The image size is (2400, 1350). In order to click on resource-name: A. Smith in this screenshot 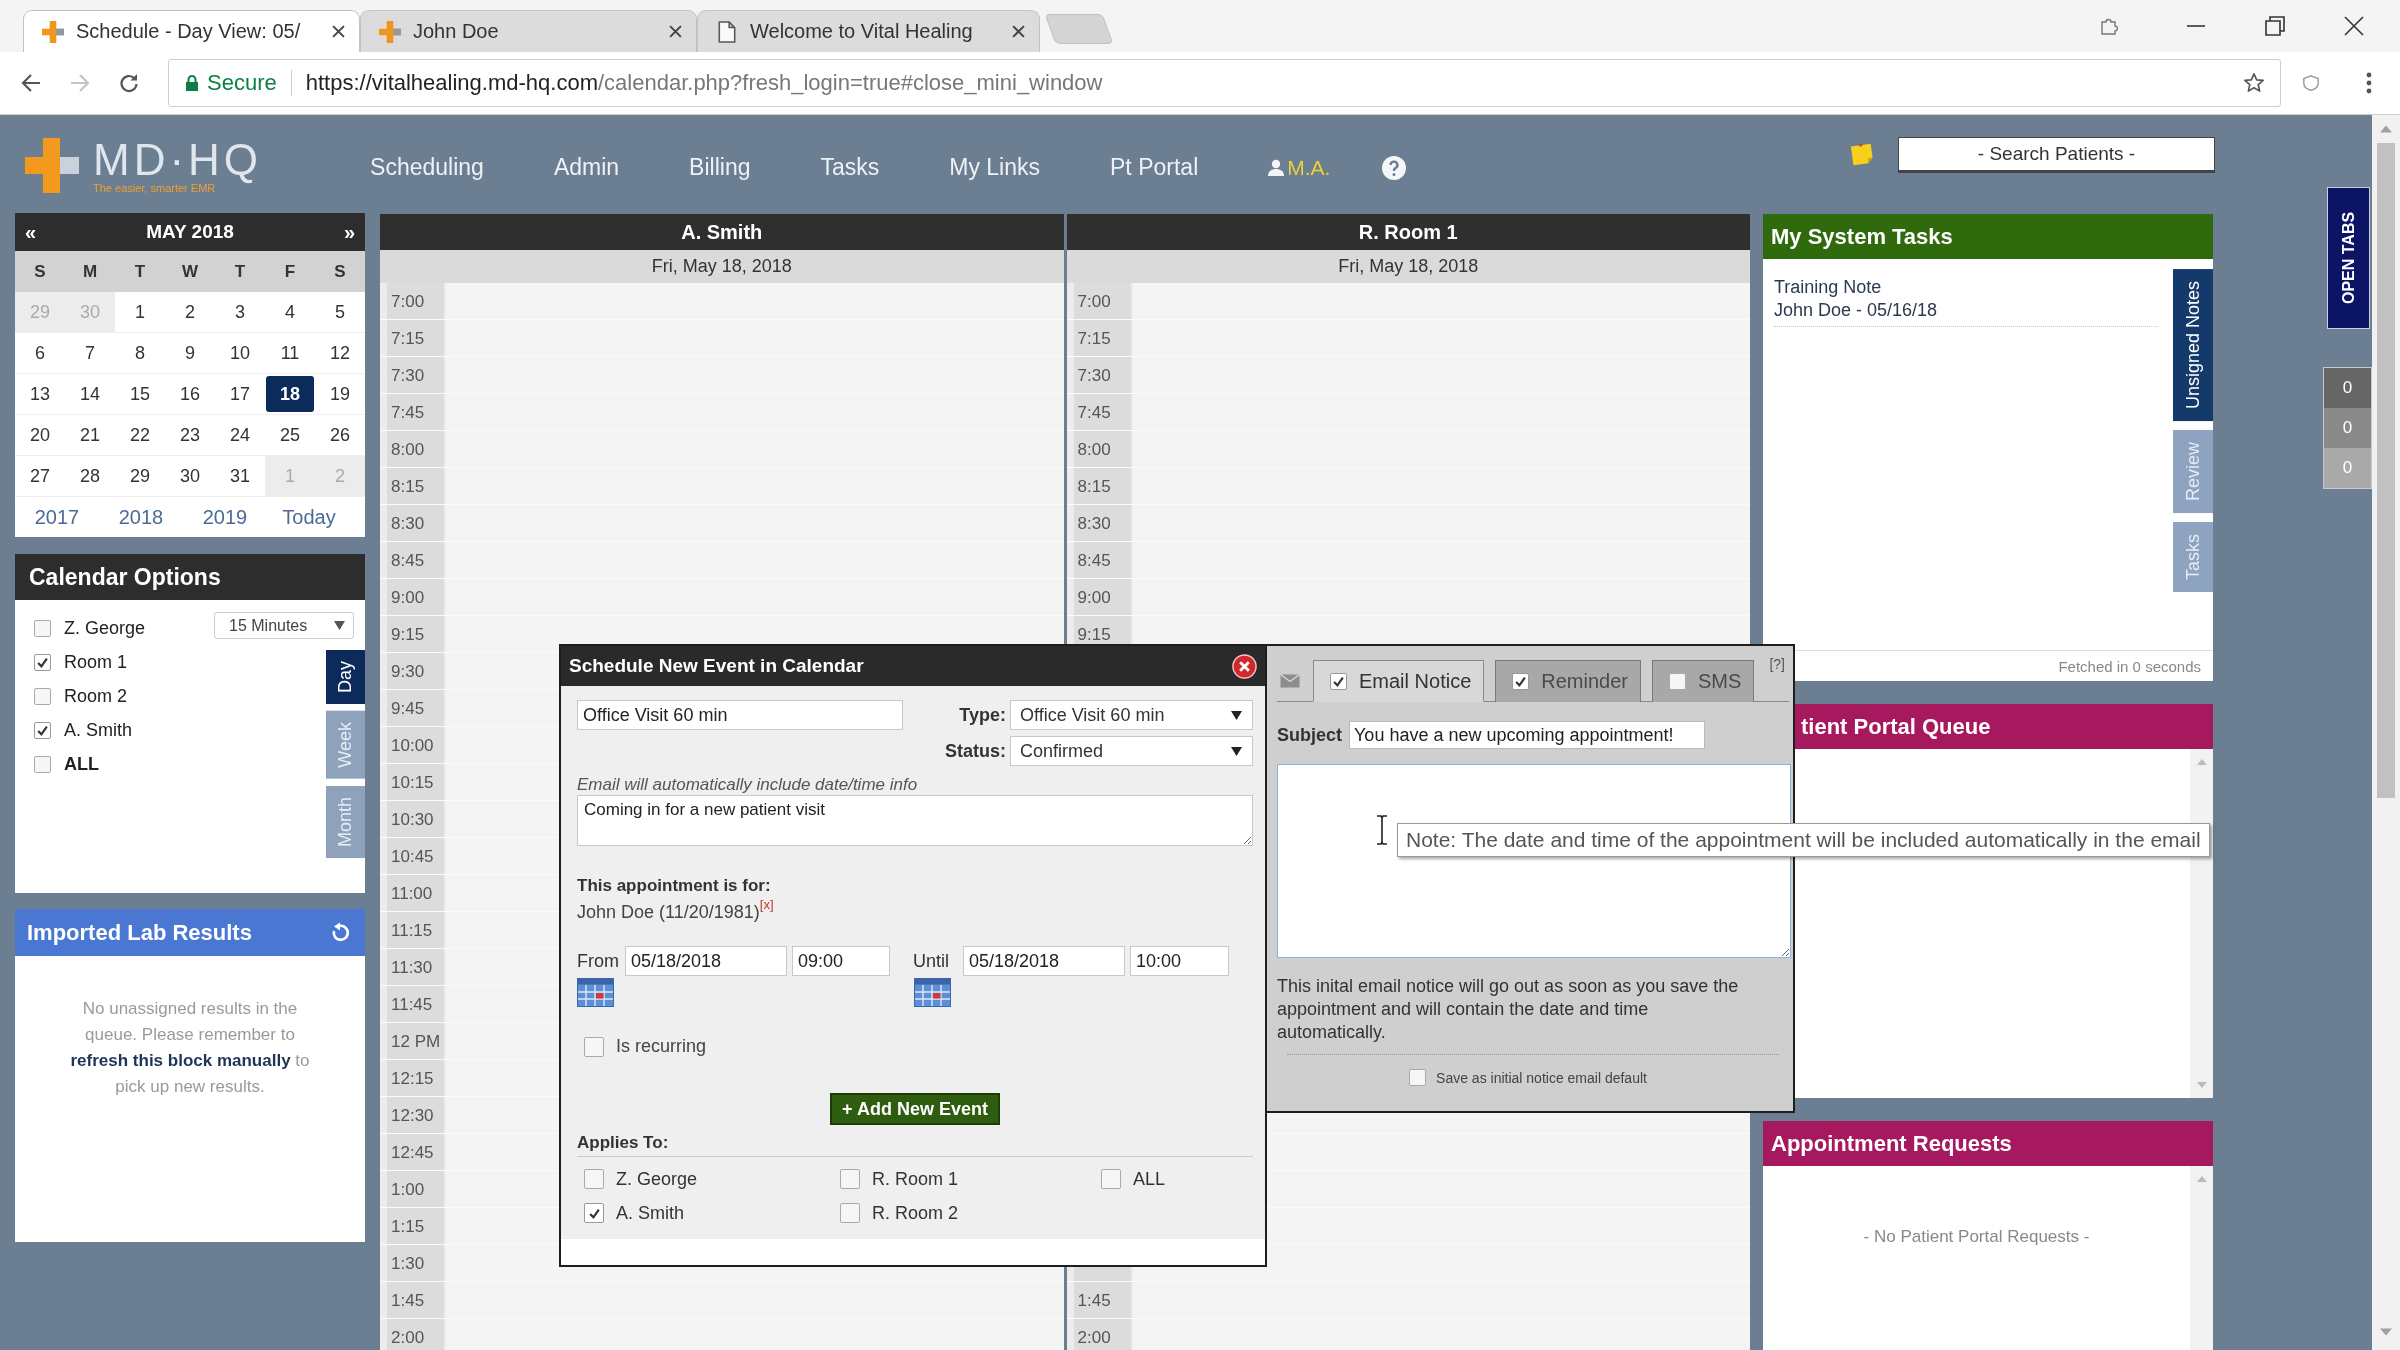, I will do `click(722, 232)`.